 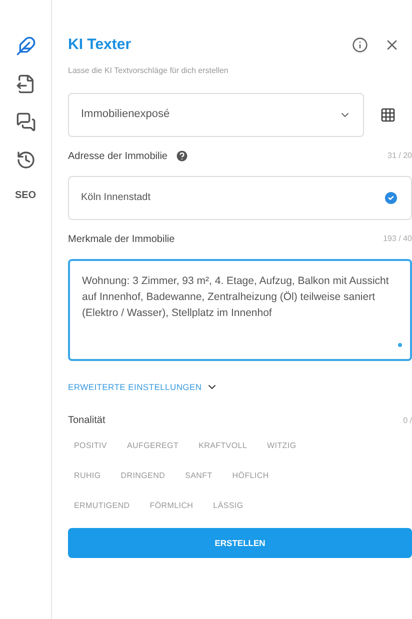 What do you see at coordinates (228, 506) in the screenshot?
I see `tone-chip: LÄSSIG` at bounding box center [228, 506].